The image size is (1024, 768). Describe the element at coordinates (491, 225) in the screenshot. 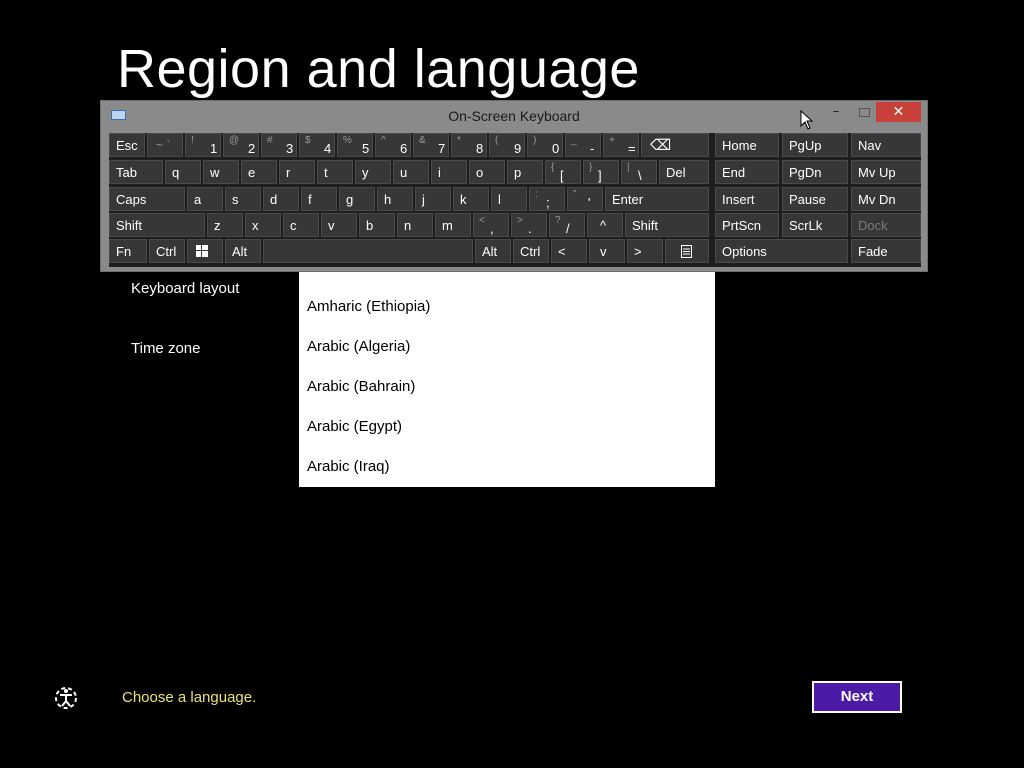

I see `key-comma: <,` at that location.